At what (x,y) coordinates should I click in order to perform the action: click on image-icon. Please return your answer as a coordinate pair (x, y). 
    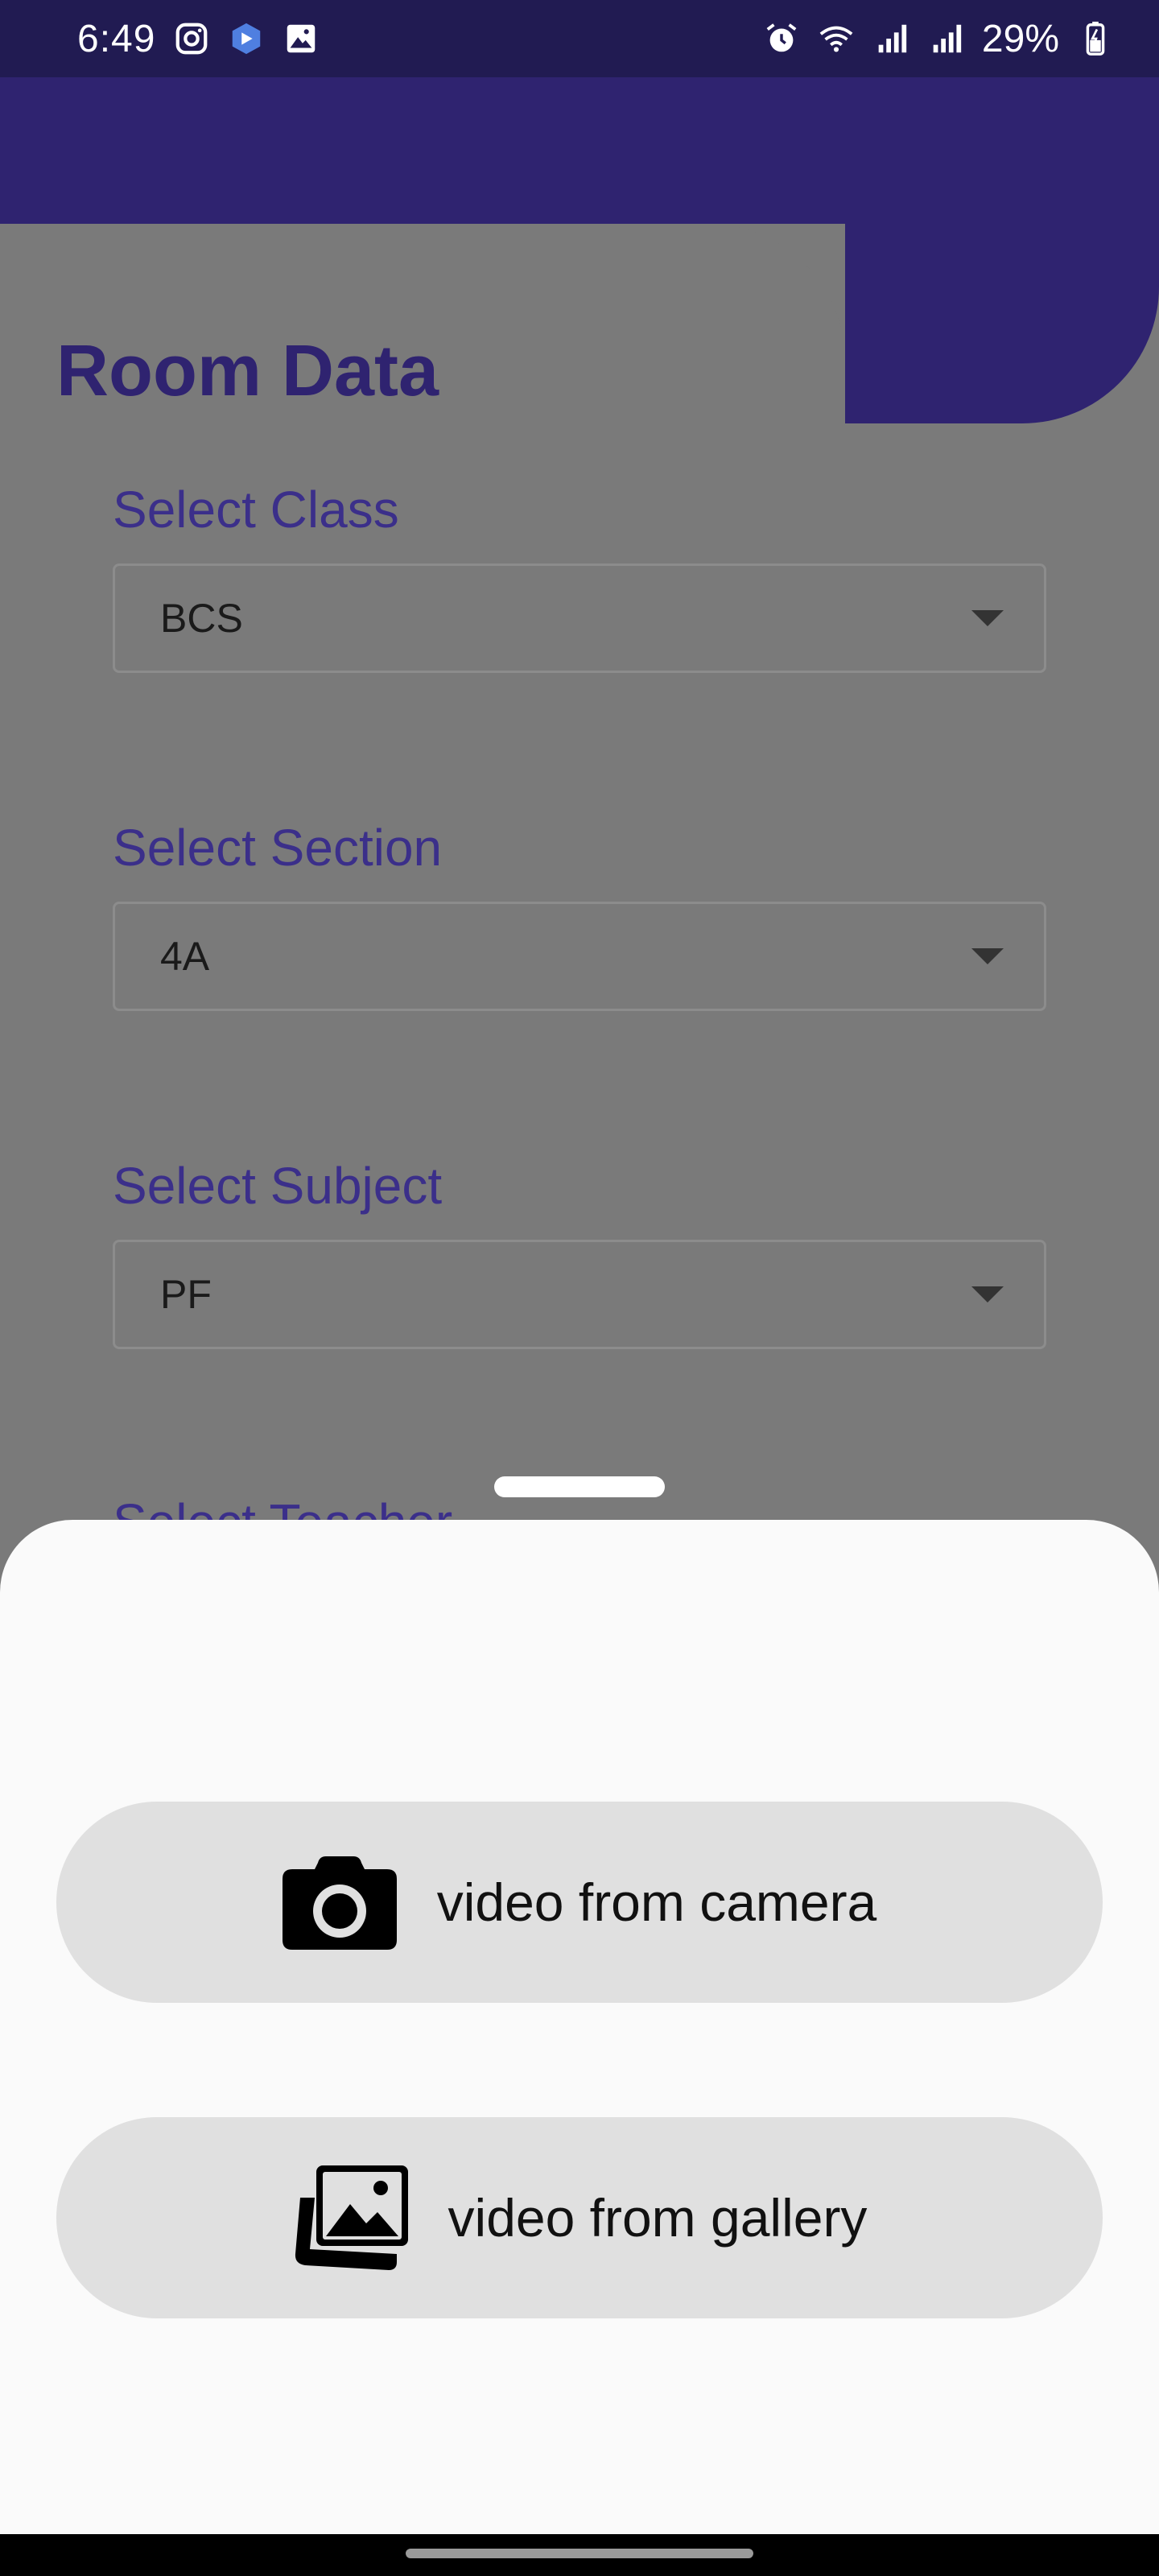
    Looking at the image, I should click on (301, 38).